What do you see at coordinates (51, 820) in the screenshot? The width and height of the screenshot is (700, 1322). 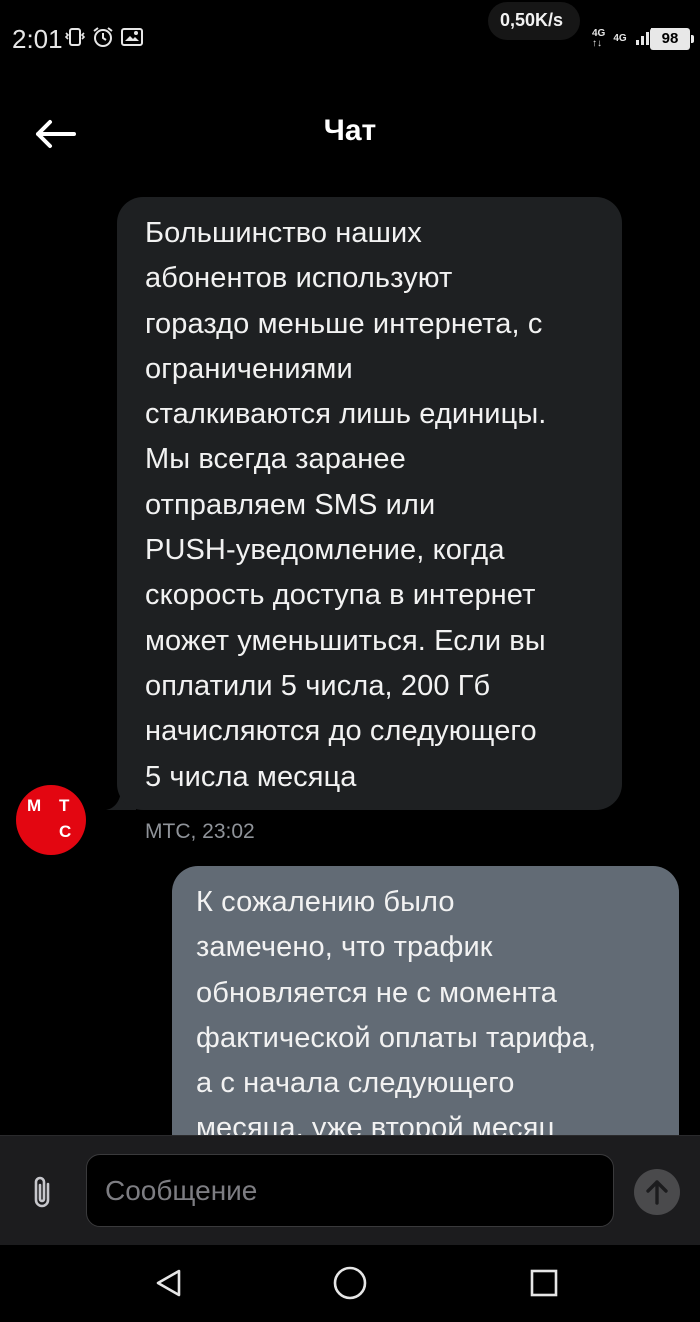 I see `avatar: М Т С` at bounding box center [51, 820].